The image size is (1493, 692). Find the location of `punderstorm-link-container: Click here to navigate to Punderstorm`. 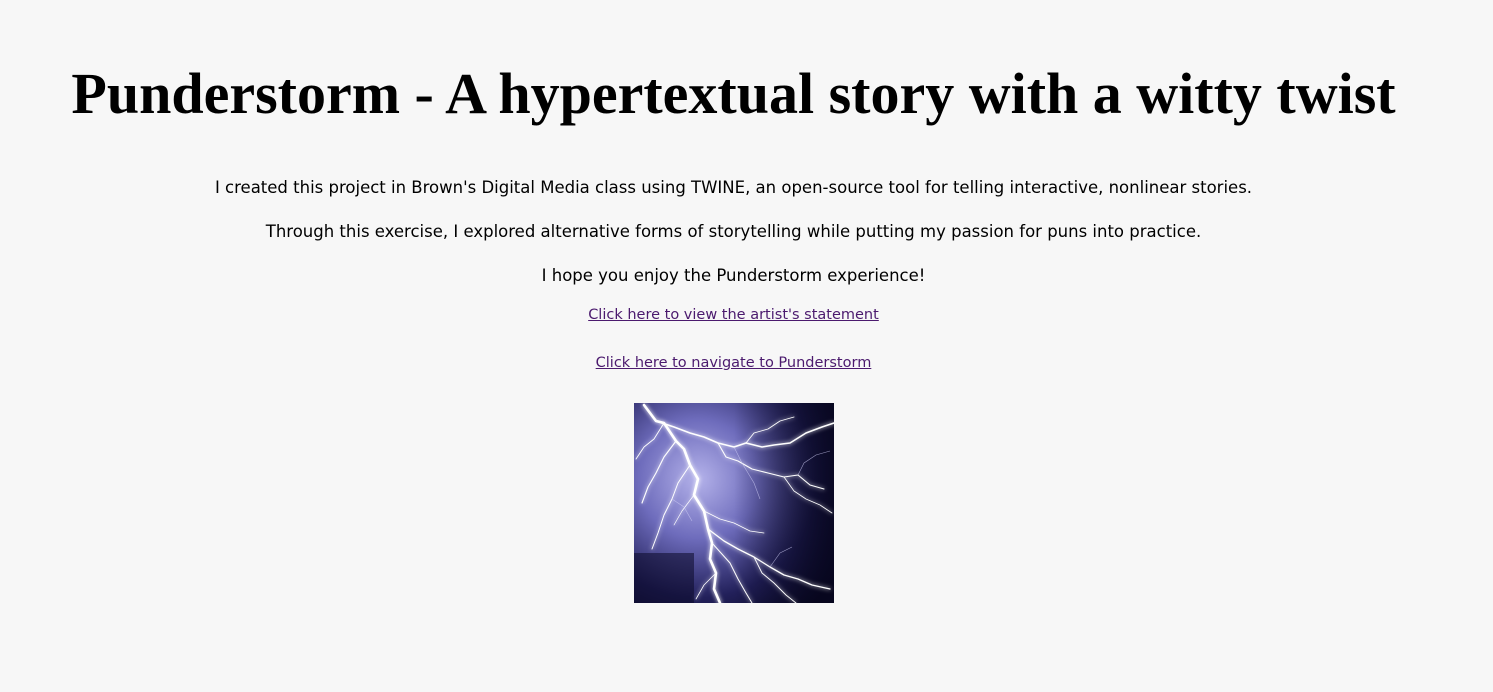

punderstorm-link-container: Click here to navigate to Punderstorm is located at coordinates (733, 363).